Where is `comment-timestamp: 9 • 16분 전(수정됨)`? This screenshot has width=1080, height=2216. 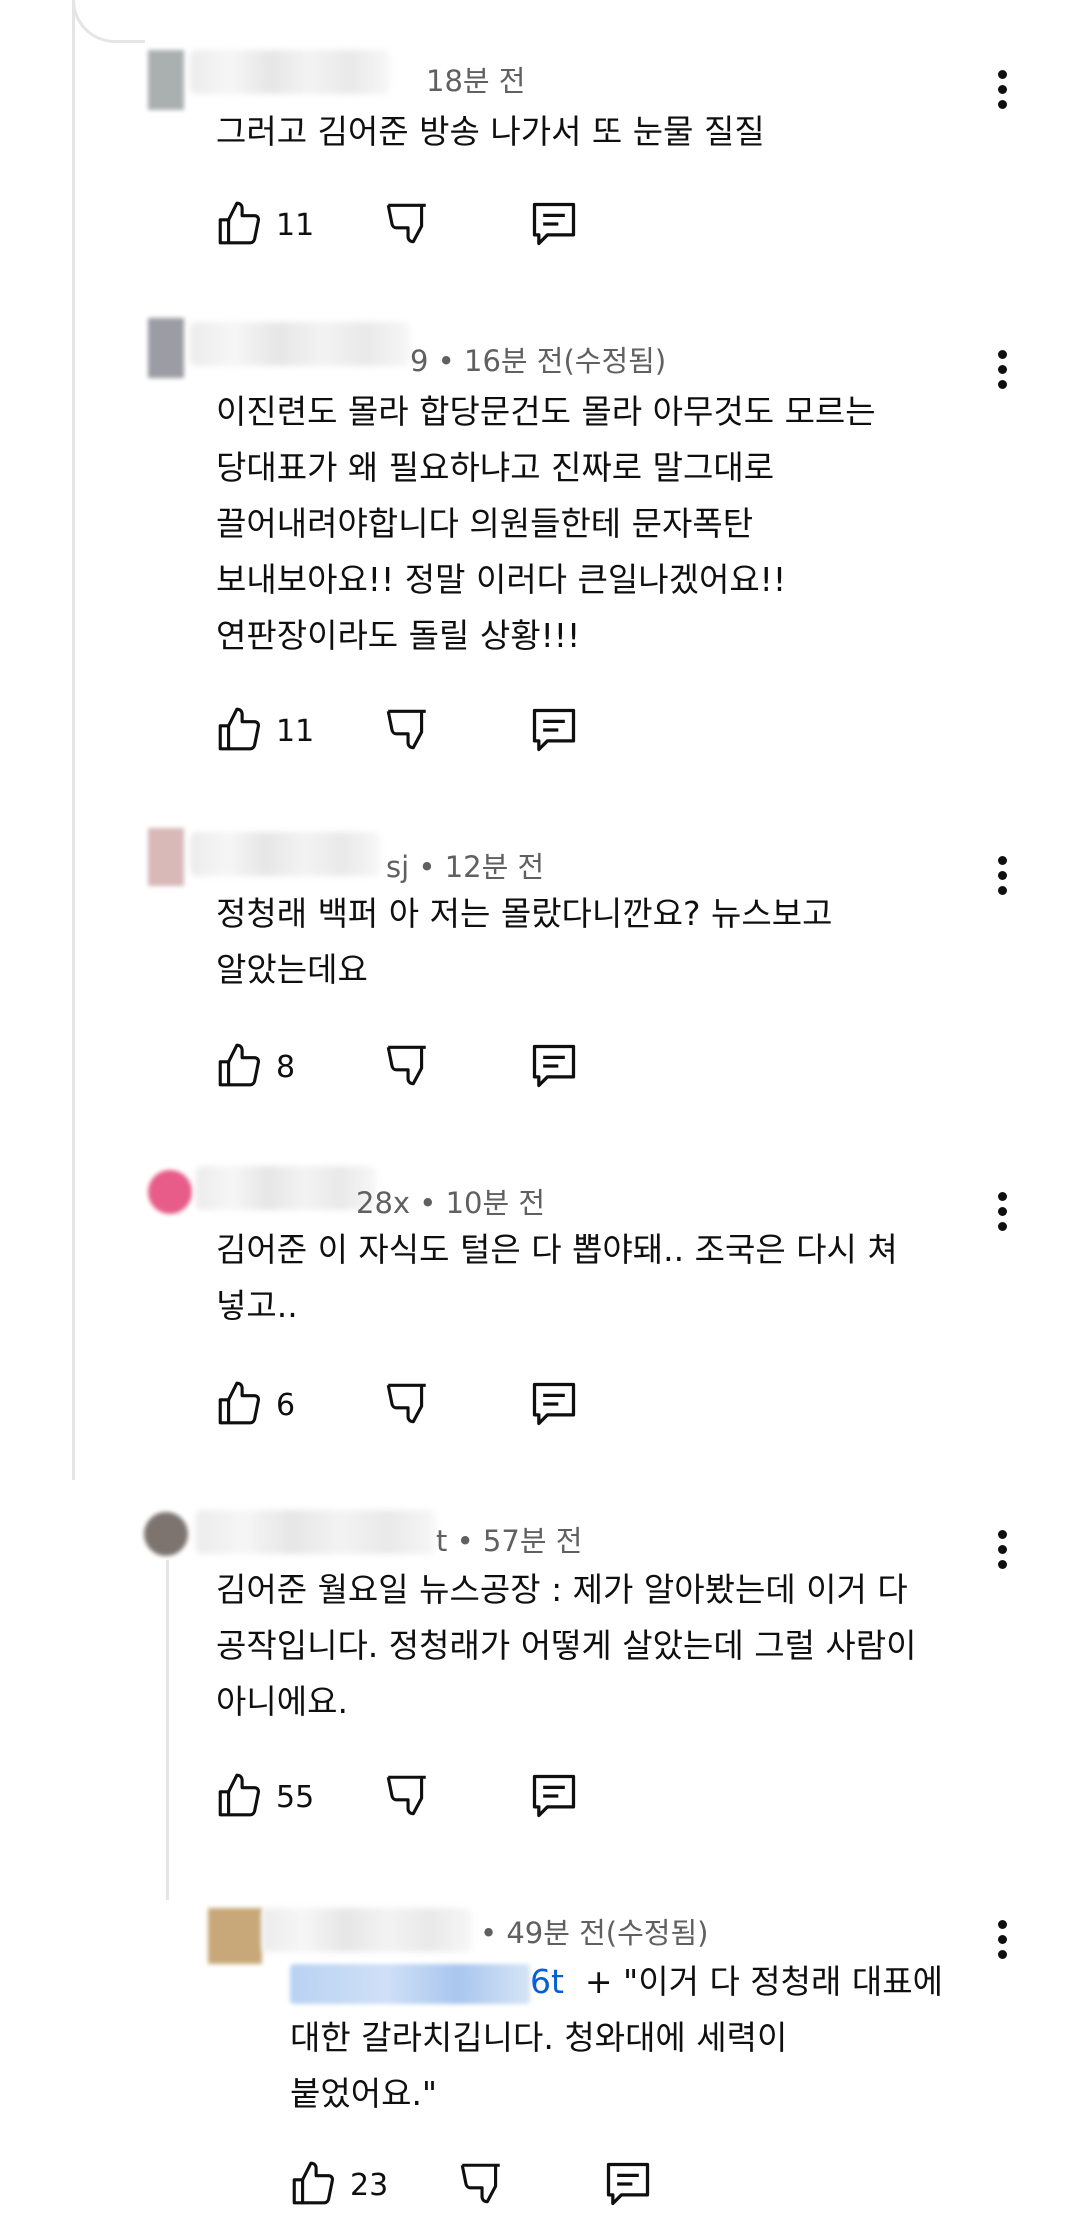
comment-timestamp: 9 • 16분 전(수정됨) is located at coordinates (538, 361).